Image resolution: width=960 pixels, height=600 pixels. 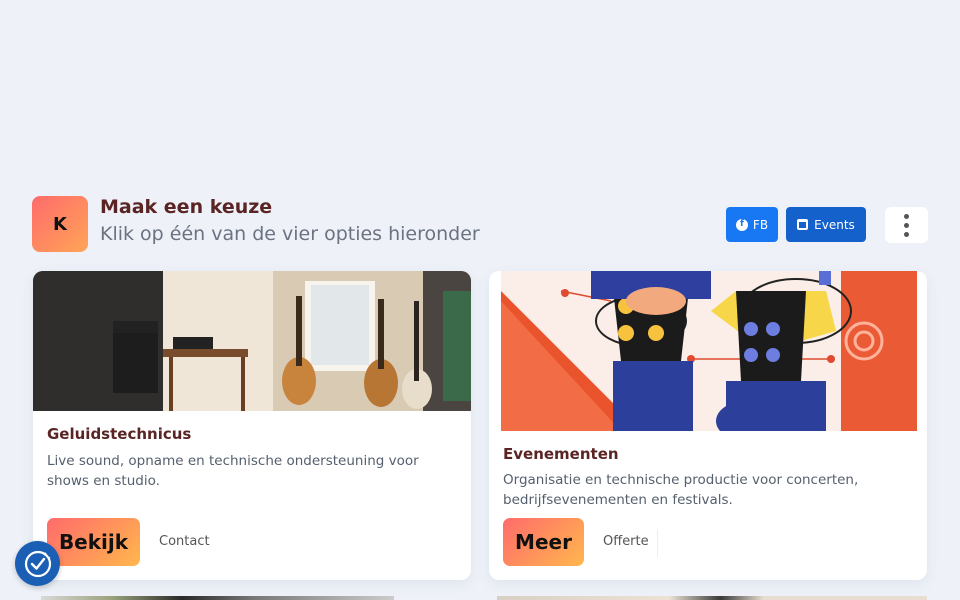 I want to click on card-title: Geluidstechnicus, so click(x=119, y=434).